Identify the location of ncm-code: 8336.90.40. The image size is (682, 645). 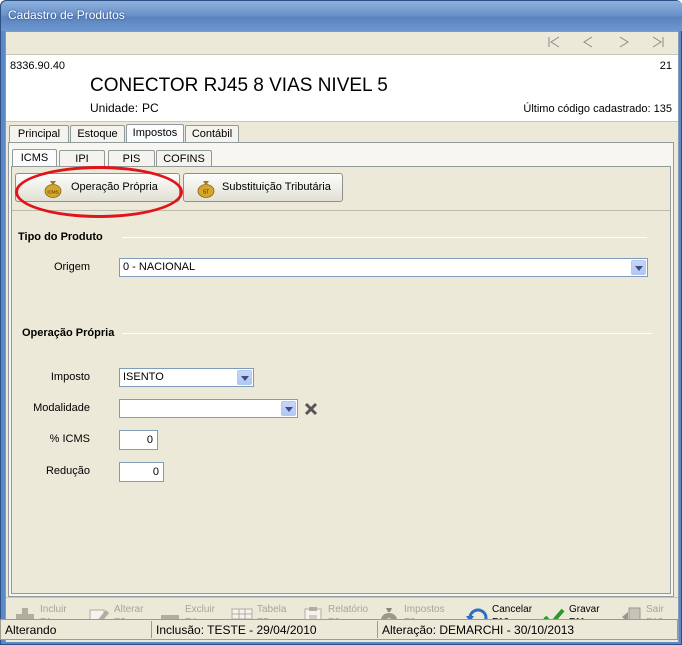
(38, 66).